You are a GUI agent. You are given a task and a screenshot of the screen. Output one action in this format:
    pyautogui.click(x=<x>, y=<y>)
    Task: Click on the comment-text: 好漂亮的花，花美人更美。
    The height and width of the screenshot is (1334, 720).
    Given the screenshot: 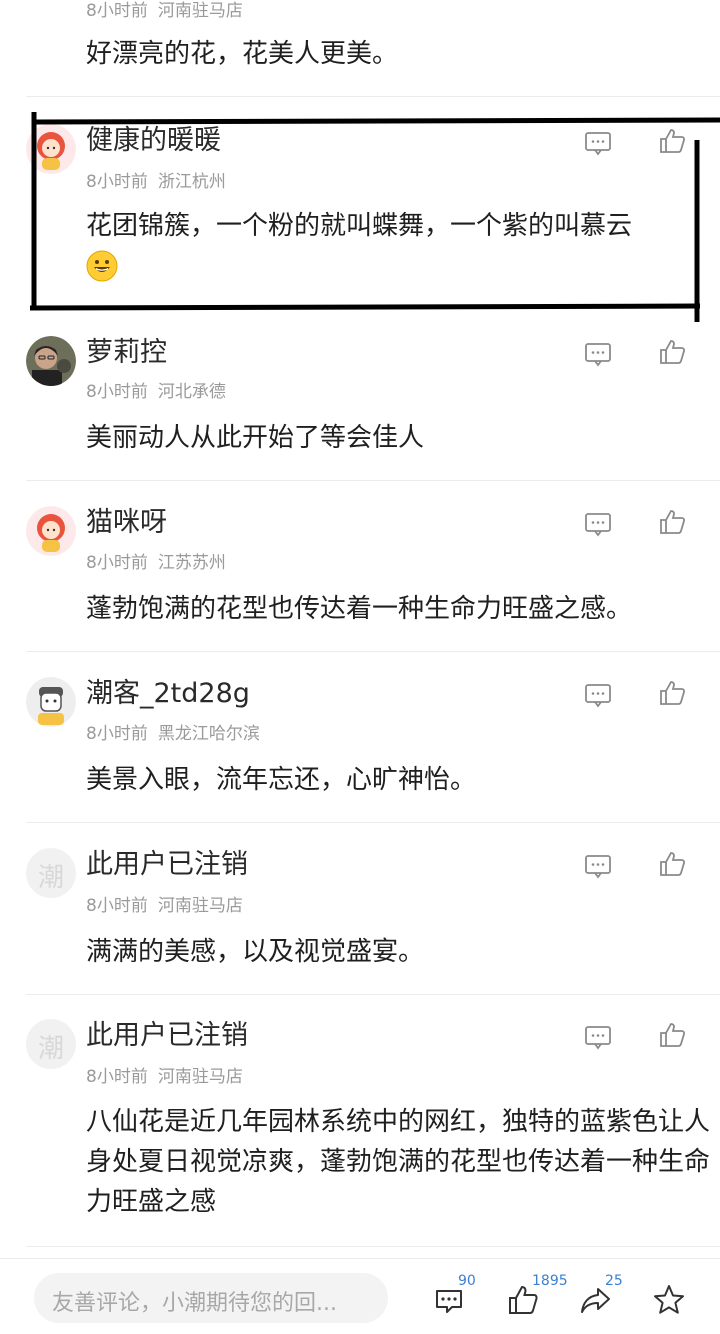 What is the action you would take?
    pyautogui.click(x=242, y=54)
    